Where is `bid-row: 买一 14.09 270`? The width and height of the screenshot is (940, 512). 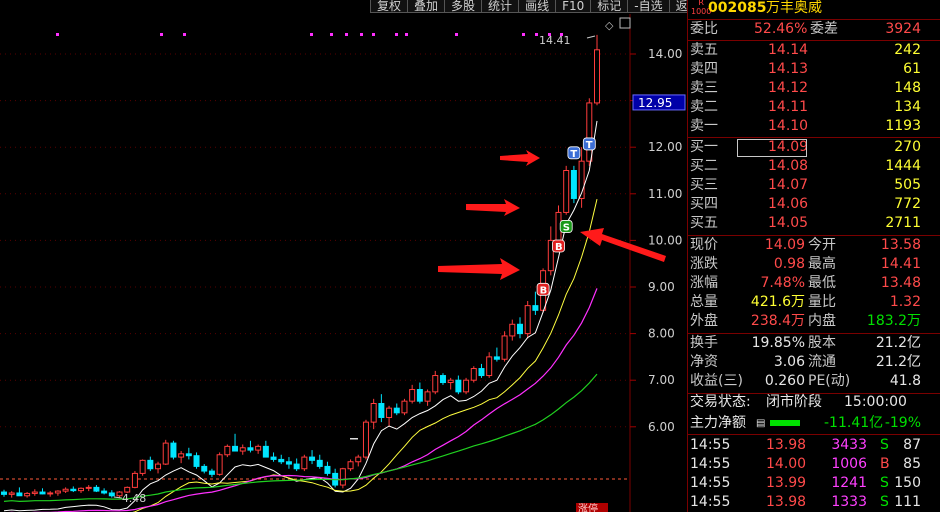
bid-row: 买一 14.09 270 is located at coordinates (814, 147).